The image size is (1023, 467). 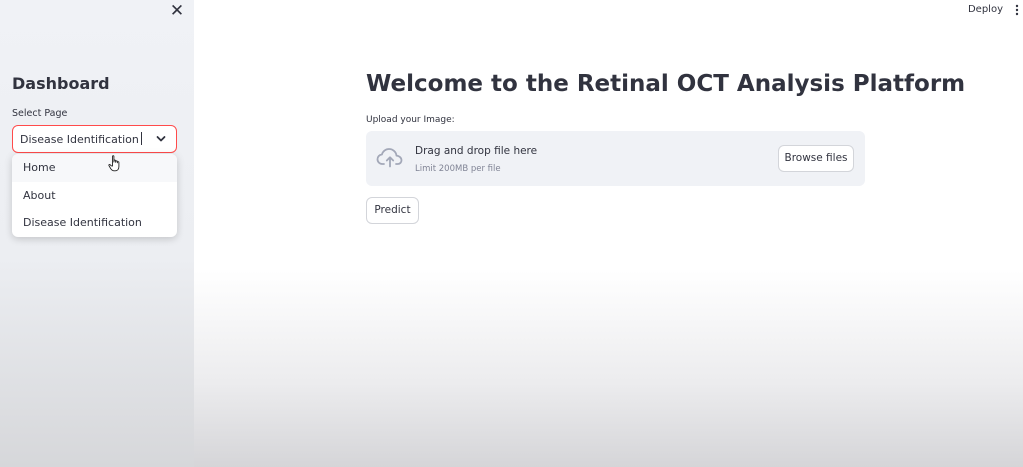 I want to click on close-icon: ✕, so click(x=177, y=11).